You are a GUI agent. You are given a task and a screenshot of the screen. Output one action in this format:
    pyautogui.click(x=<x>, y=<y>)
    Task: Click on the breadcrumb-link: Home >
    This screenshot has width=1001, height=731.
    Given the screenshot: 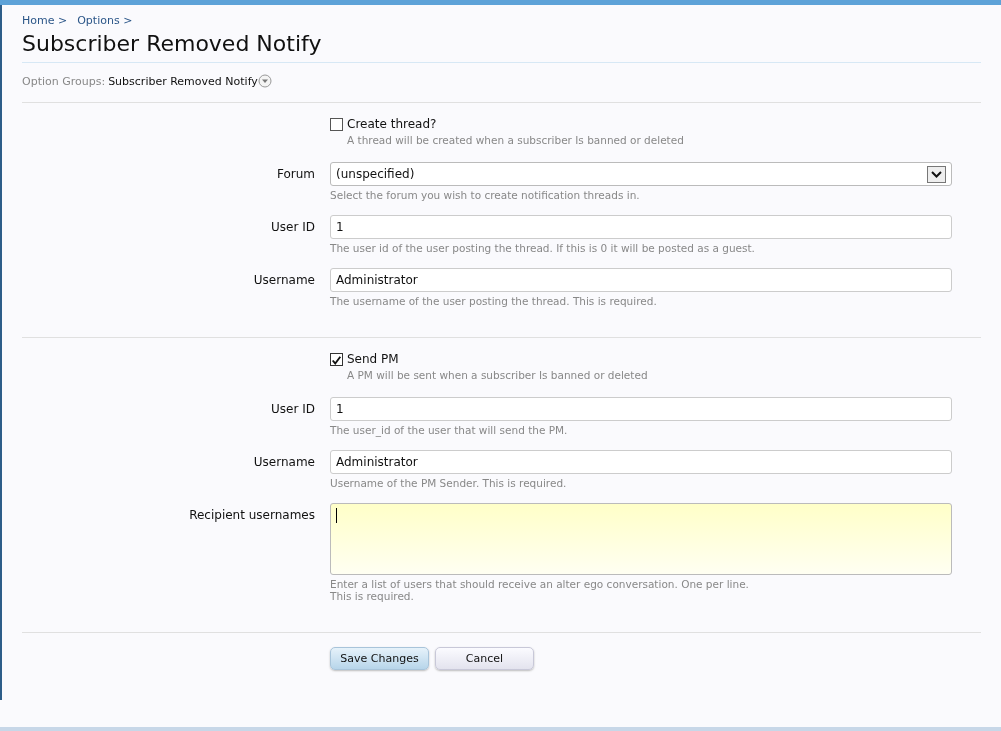 What is the action you would take?
    pyautogui.click(x=45, y=20)
    